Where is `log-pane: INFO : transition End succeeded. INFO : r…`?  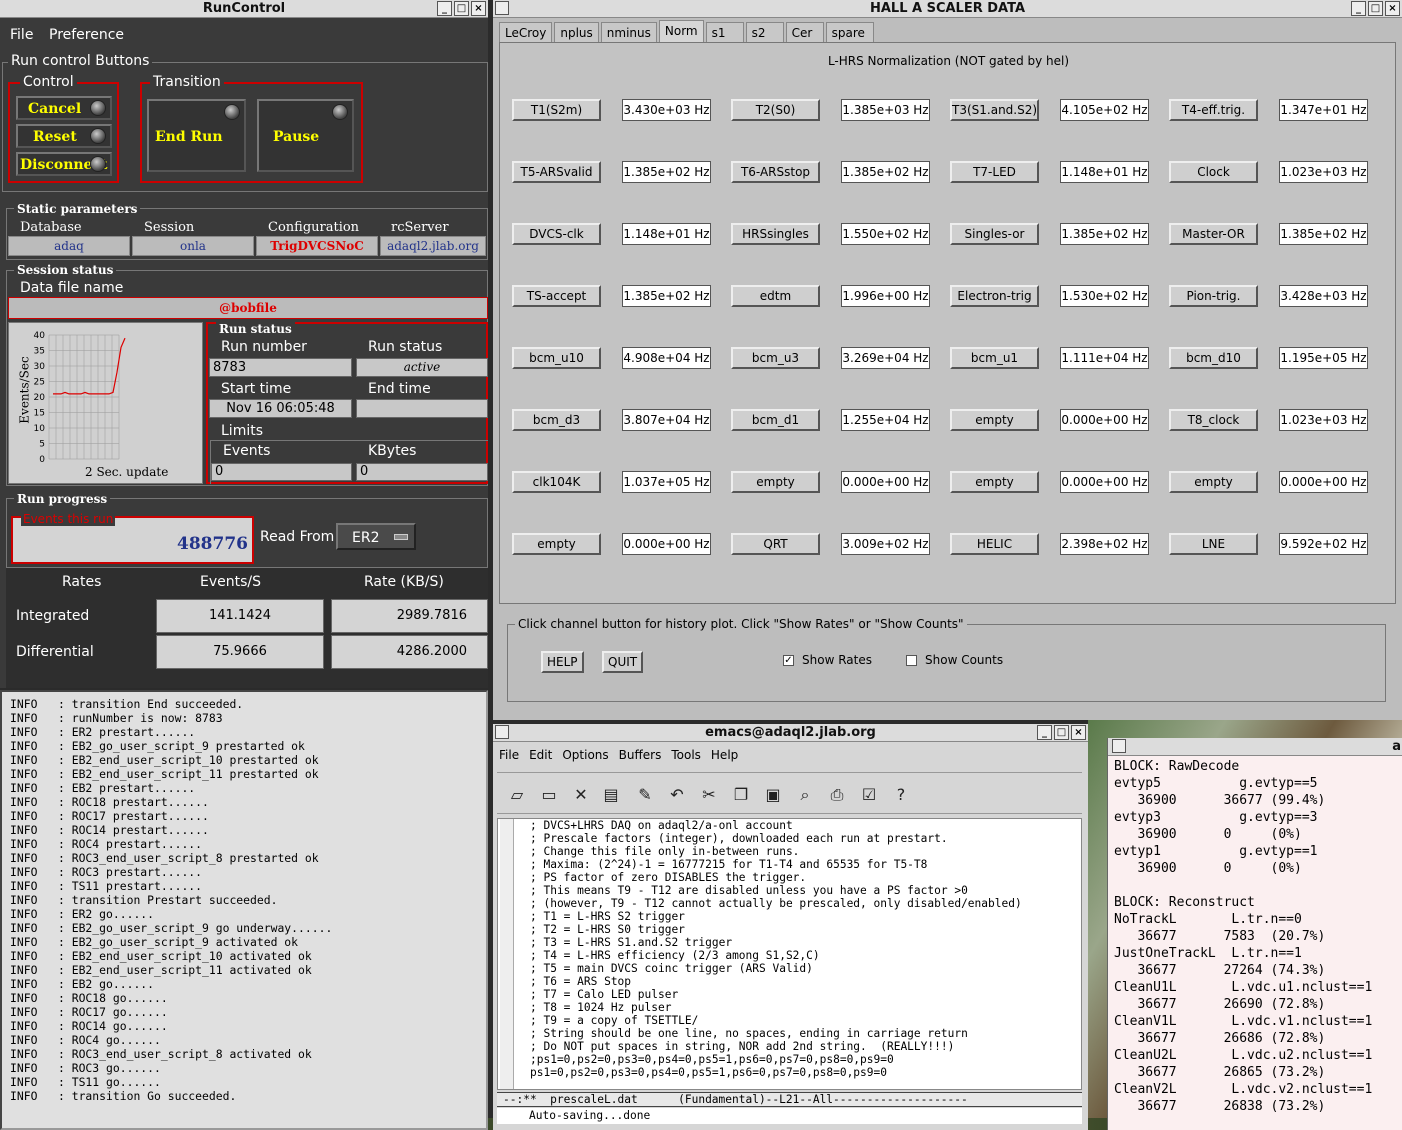 log-pane: INFO : transition End succeeded. INFO : r… is located at coordinates (244, 910).